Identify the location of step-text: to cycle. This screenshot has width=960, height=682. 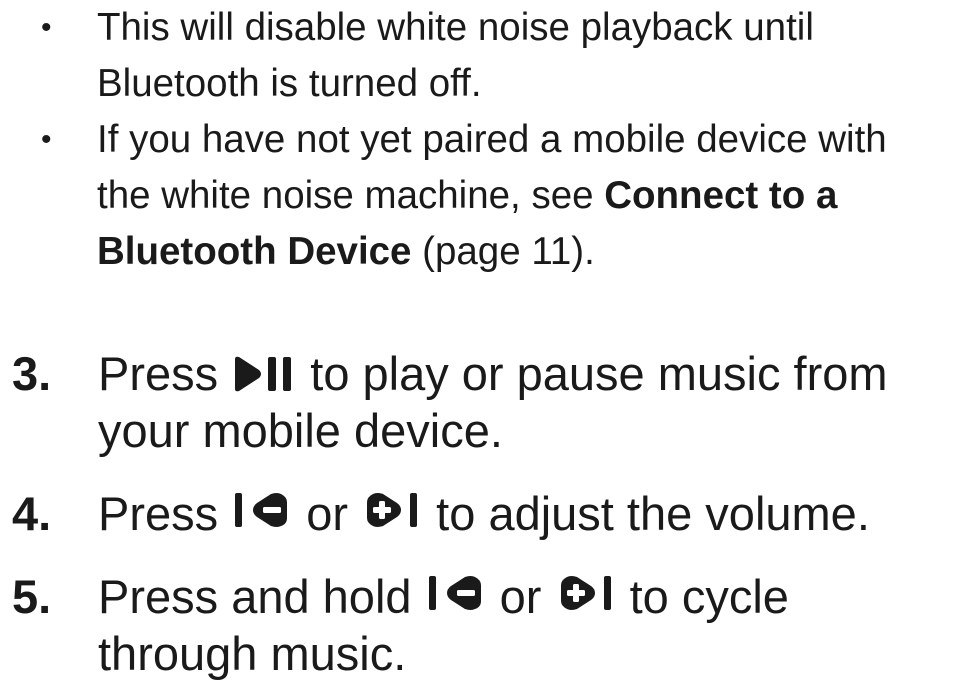
(702, 596).